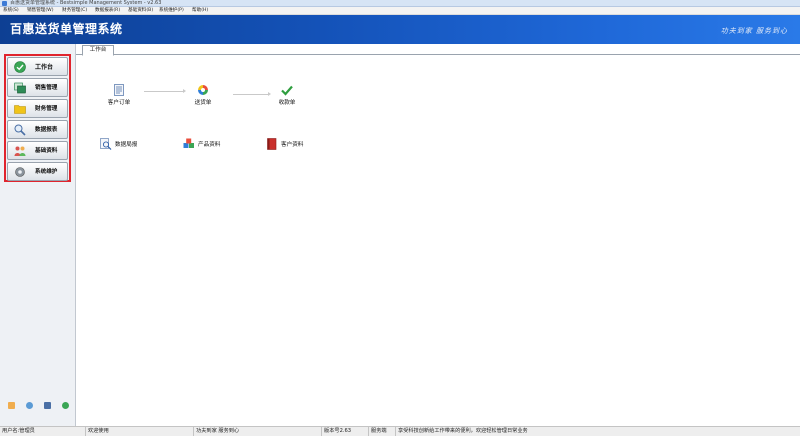 This screenshot has height=436, width=800. Describe the element at coordinates (209, 145) in the screenshot. I see `quick-link-label: 产品资料` at that location.